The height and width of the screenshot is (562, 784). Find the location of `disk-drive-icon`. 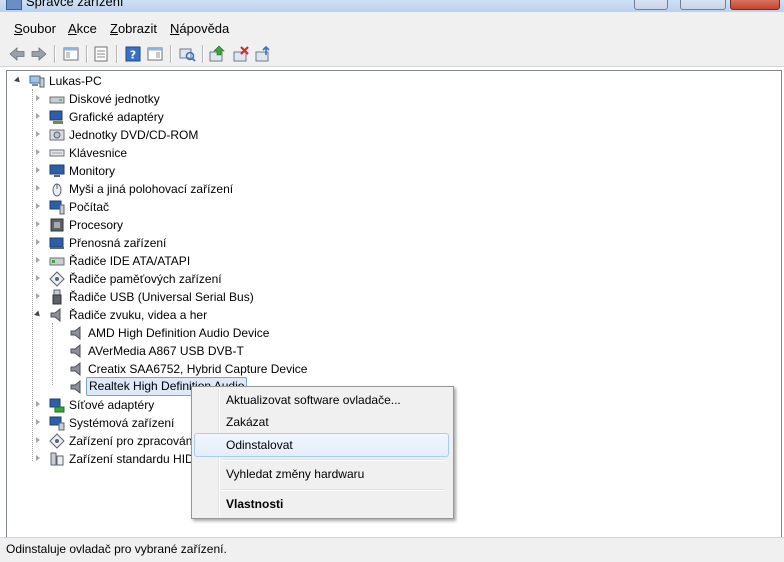

disk-drive-icon is located at coordinates (57, 99).